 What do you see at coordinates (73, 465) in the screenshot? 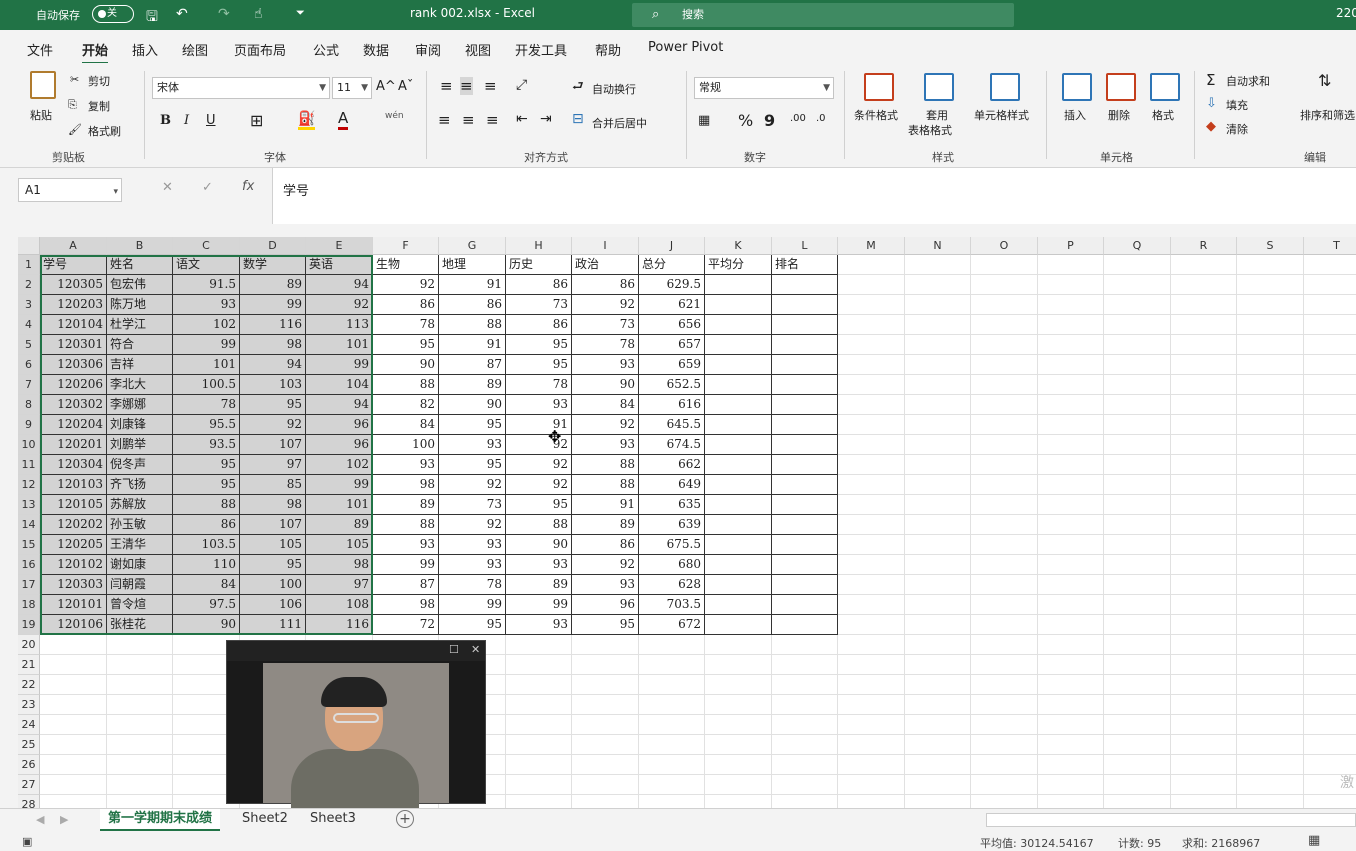
I see `table-cell: 120304` at bounding box center [73, 465].